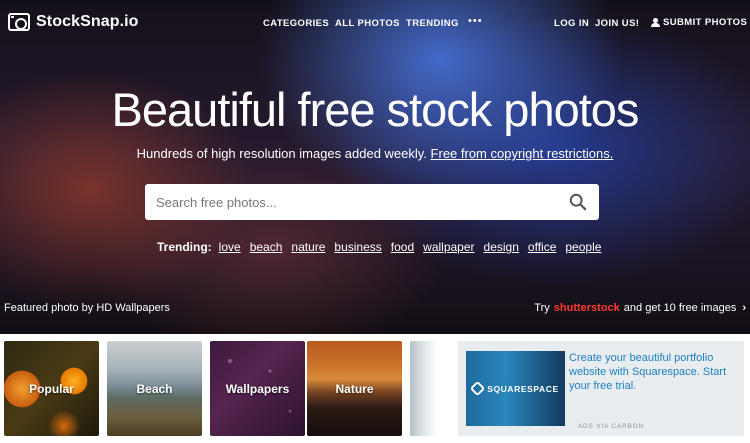 The image size is (750, 443). I want to click on category-label: Wallpapers, so click(257, 388).